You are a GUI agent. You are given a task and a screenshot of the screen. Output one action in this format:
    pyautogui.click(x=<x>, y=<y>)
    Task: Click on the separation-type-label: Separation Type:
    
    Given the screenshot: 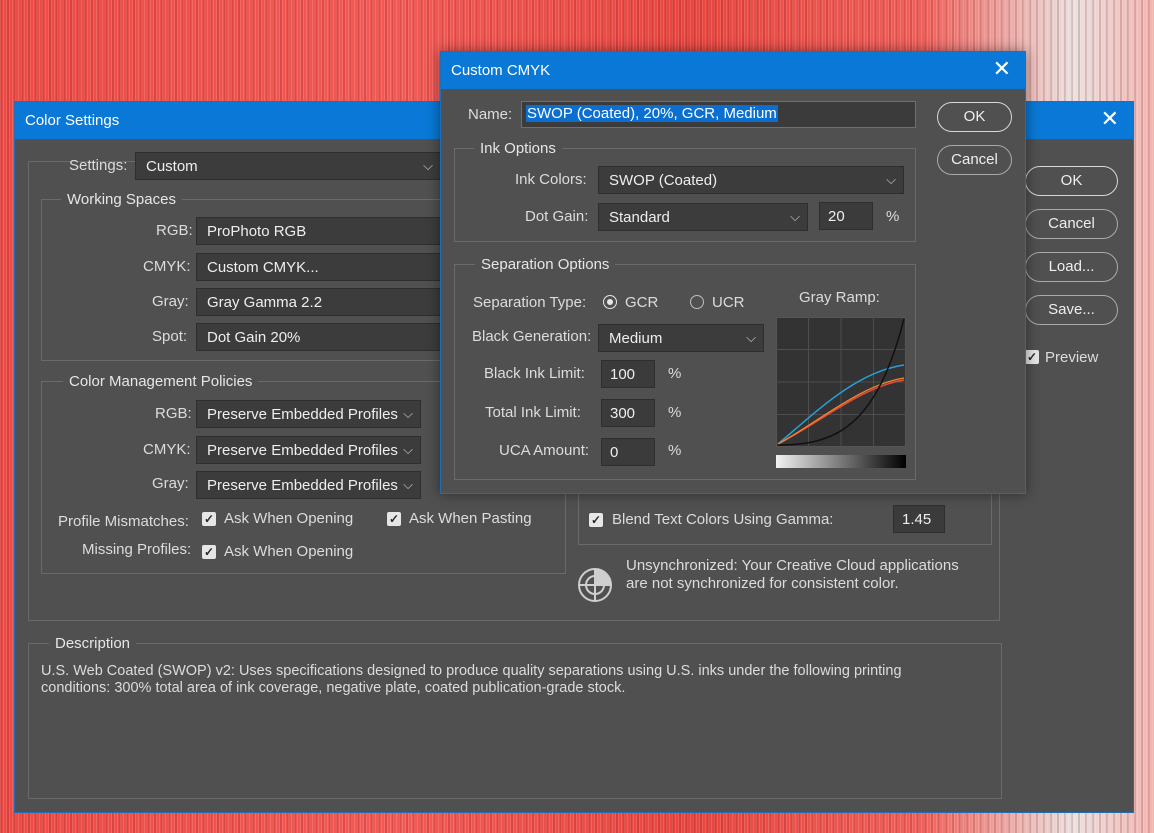 What is the action you would take?
    pyautogui.click(x=530, y=302)
    